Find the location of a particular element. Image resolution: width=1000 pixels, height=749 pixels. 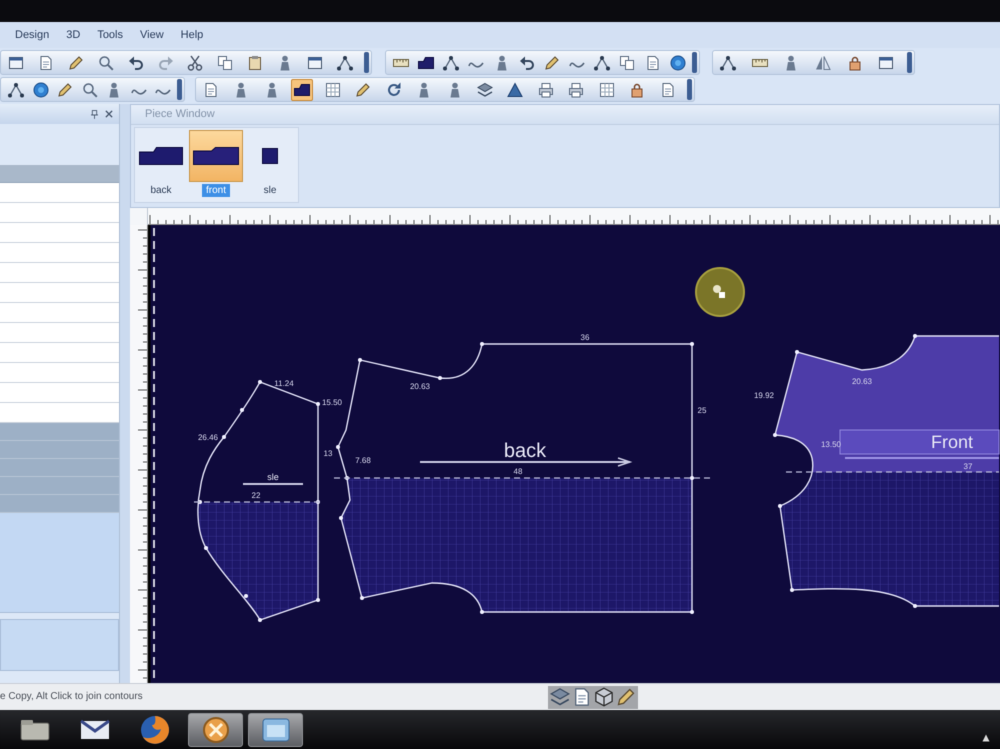

scissors-icon is located at coordinates (195, 62).